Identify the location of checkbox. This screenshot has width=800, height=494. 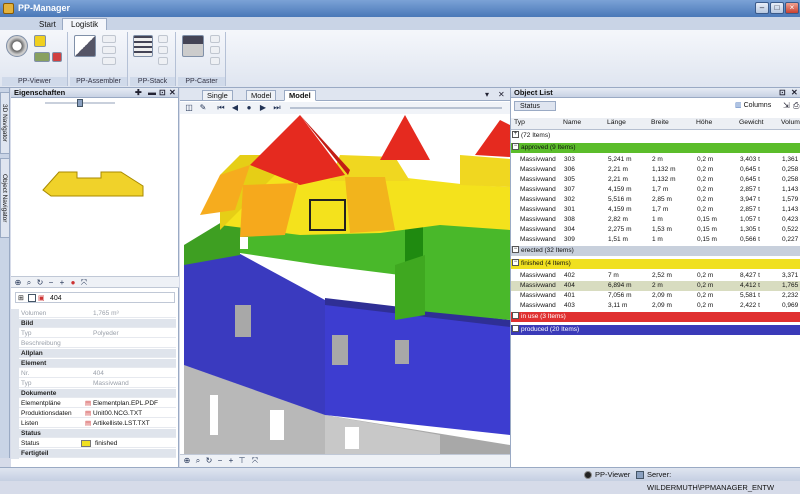
(32, 298).